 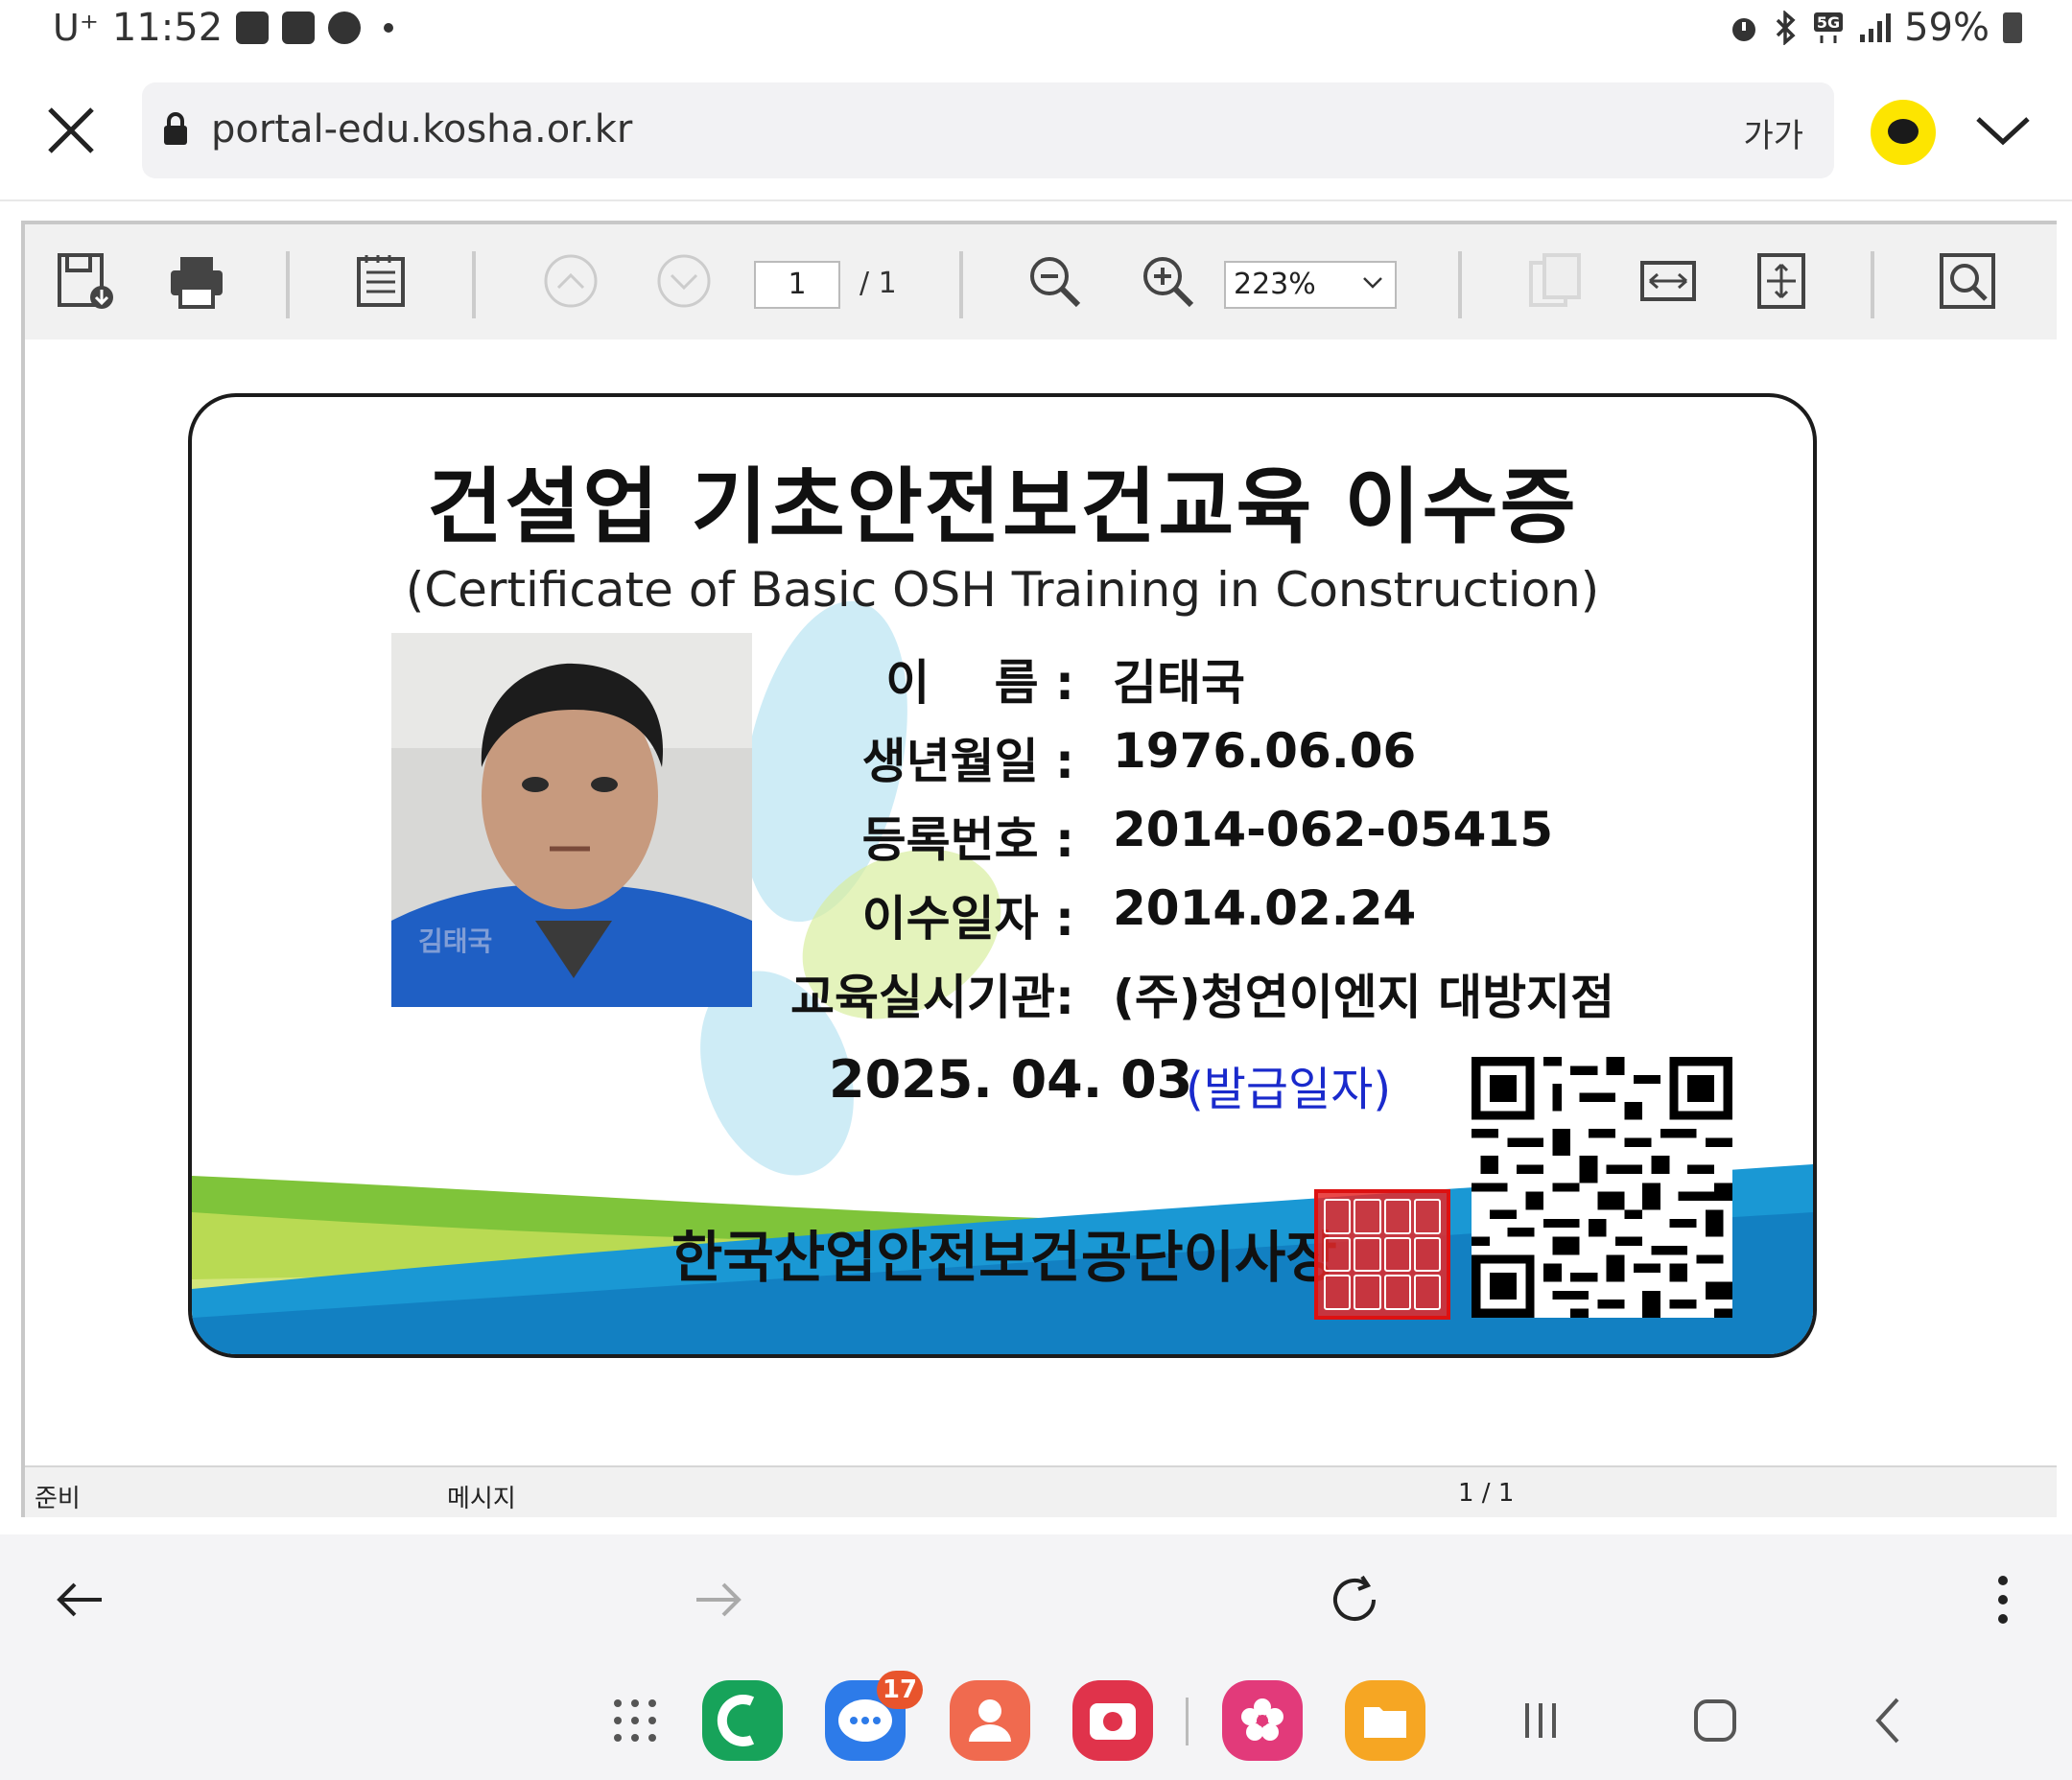 I want to click on my-files-app-icon, so click(x=1385, y=1721).